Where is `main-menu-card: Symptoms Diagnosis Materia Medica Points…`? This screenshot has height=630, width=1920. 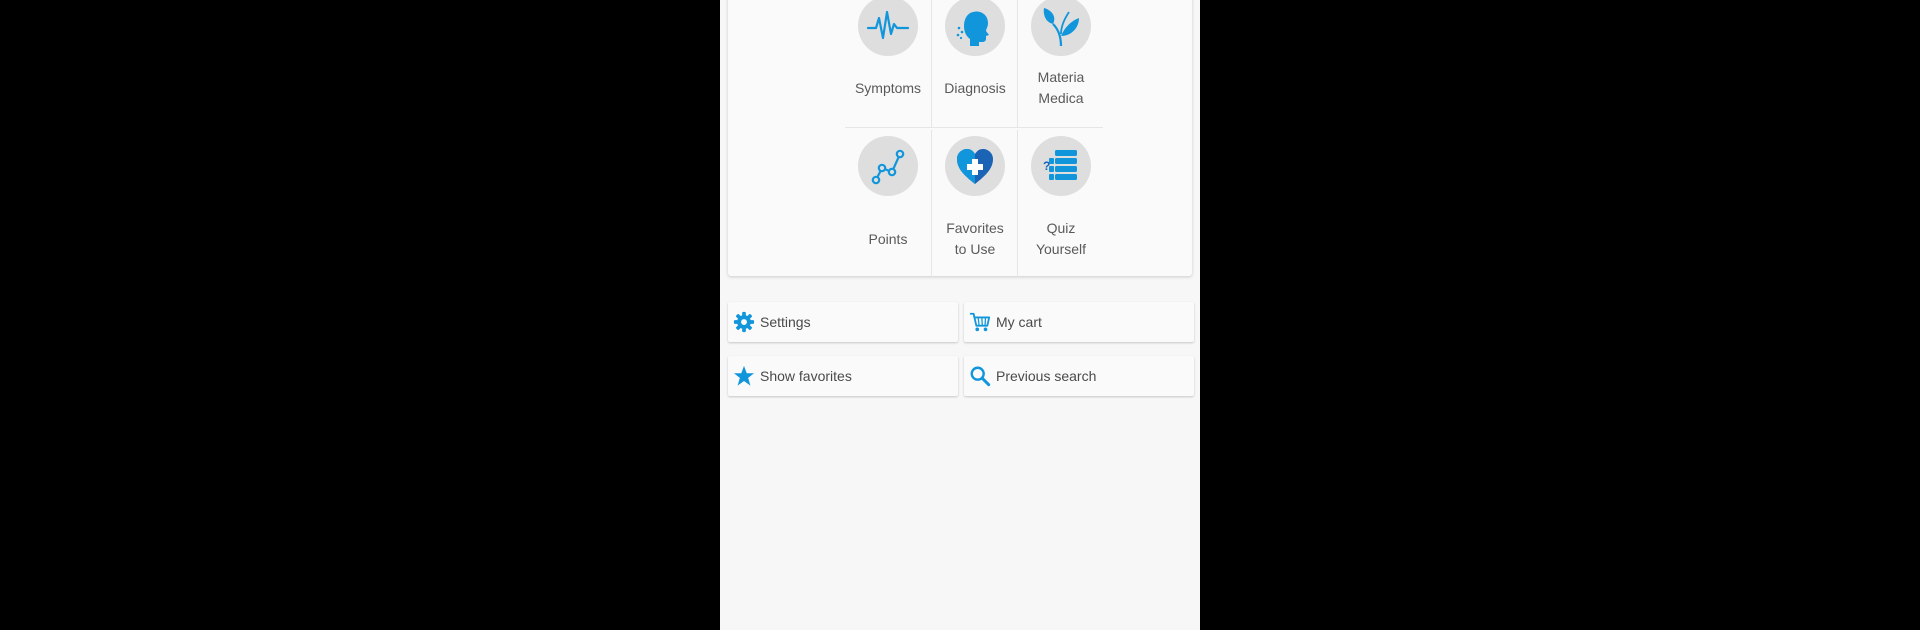 main-menu-card: Symptoms Diagnosis Materia Medica Points… is located at coordinates (960, 139).